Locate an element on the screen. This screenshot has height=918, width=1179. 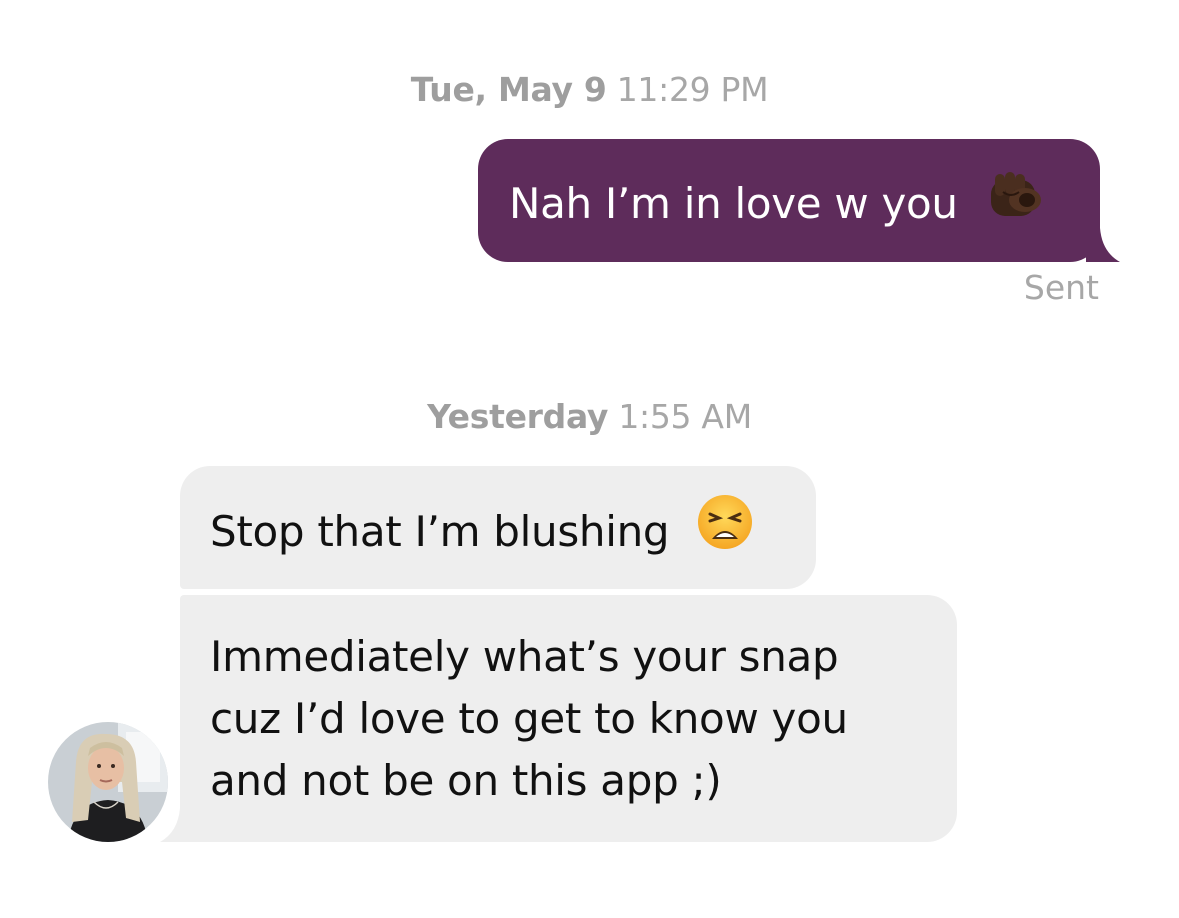
timestamp-time: 1:55 AM is located at coordinates (685, 416).